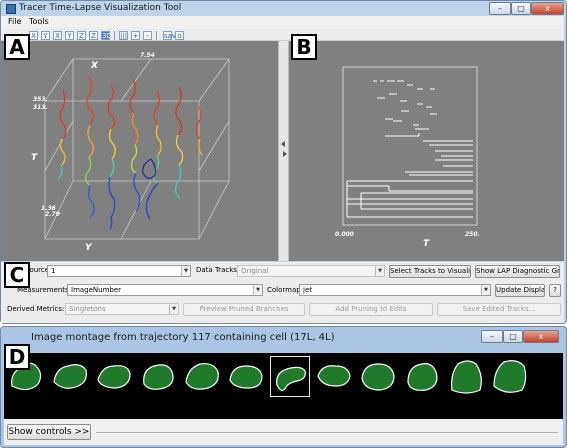 Image resolution: width=567 pixels, height=448 pixels. I want to click on montage-maximize-button: □, so click(513, 336).